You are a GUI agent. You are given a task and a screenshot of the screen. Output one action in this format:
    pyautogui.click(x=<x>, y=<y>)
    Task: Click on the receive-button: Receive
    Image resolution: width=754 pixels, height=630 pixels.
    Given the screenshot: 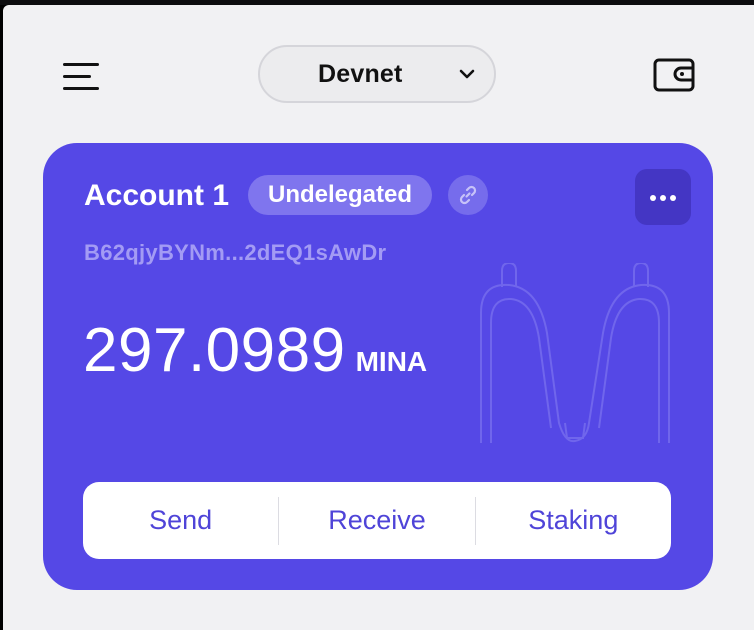 What is the action you would take?
    pyautogui.click(x=376, y=520)
    